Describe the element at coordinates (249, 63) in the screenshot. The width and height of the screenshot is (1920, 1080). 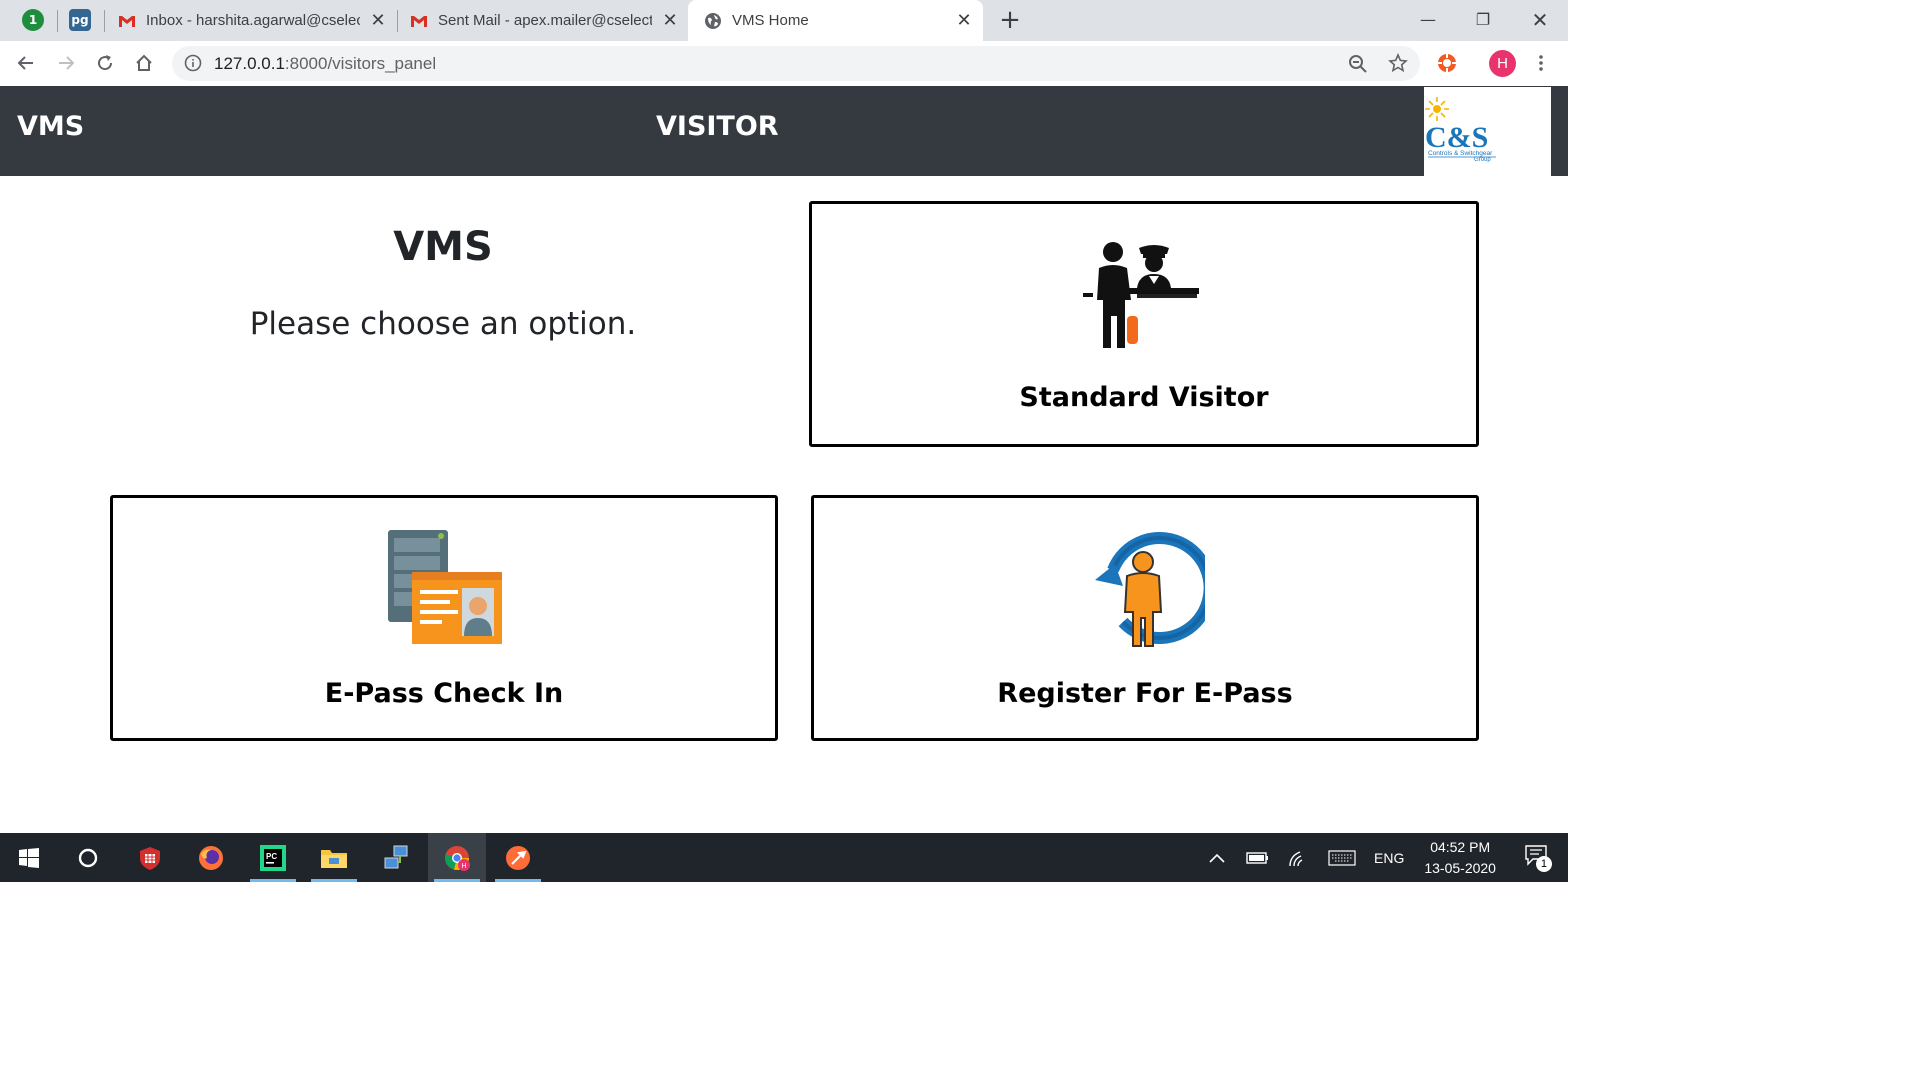
I see `url-host: 127.0.0.1` at that location.